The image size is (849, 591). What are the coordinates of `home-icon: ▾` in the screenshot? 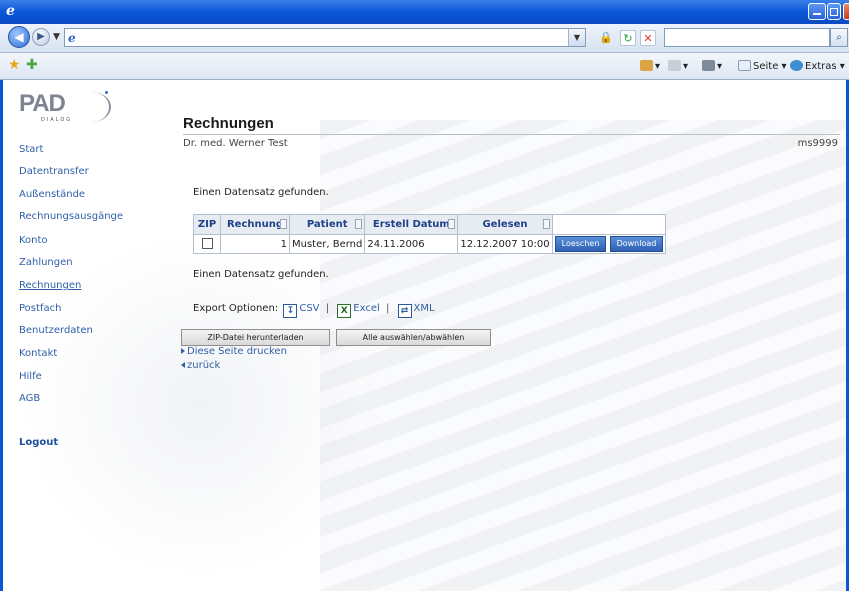 It's located at (650, 66).